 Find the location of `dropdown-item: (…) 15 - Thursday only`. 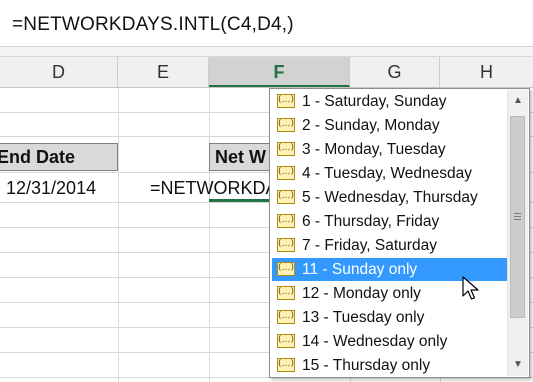

dropdown-item: (…) 15 - Thursday only is located at coordinates (389, 365).